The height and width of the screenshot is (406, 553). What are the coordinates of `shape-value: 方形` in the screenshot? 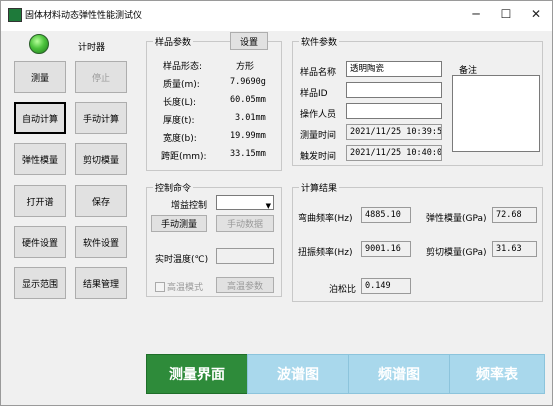 It's located at (245, 67).